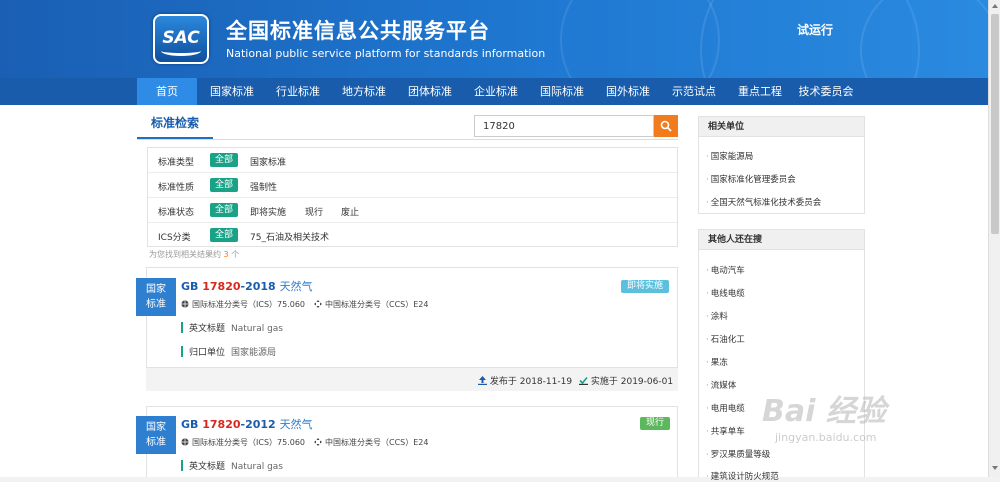 The image size is (1000, 482). Describe the element at coordinates (525, 380) in the screenshot. I see `publish-date: 发布于 2018-11-19` at that location.